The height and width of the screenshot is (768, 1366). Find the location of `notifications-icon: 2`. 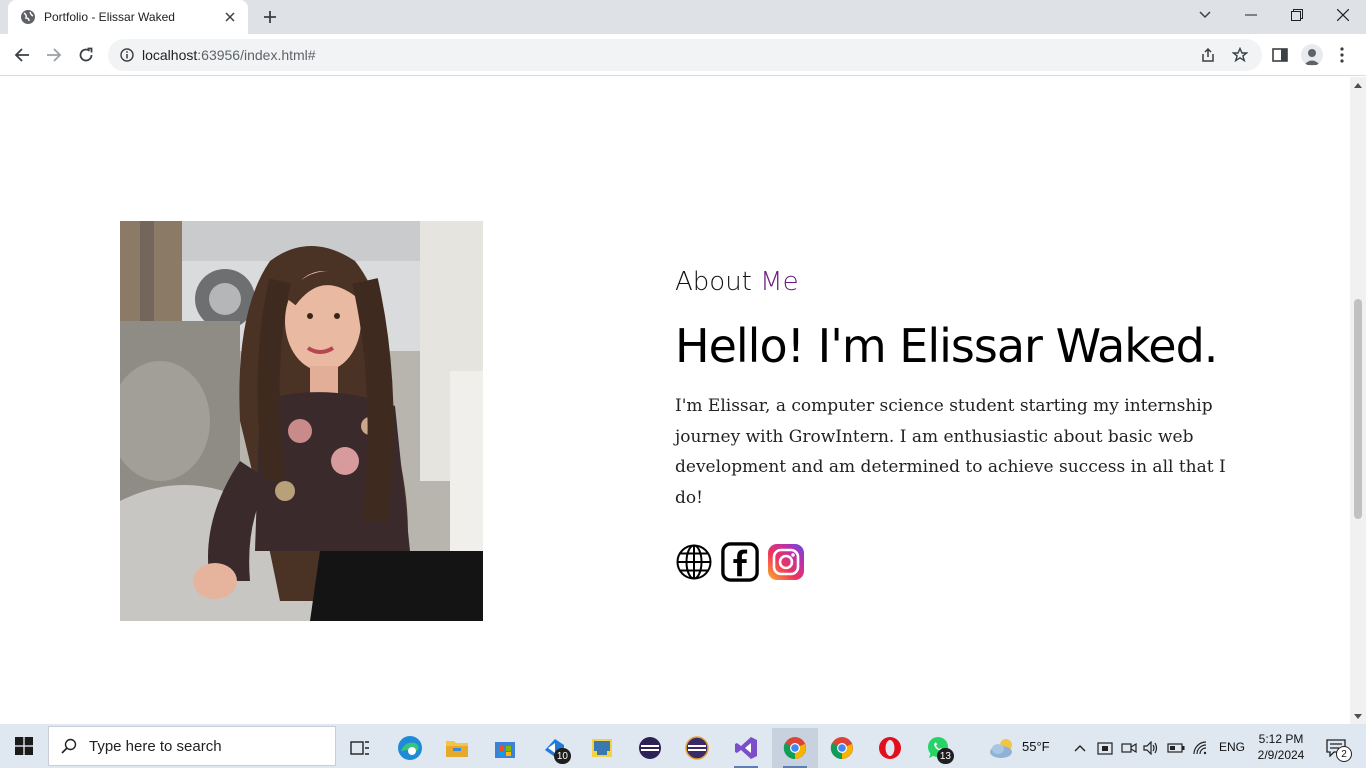

notifications-icon: 2 is located at coordinates (1336, 748).